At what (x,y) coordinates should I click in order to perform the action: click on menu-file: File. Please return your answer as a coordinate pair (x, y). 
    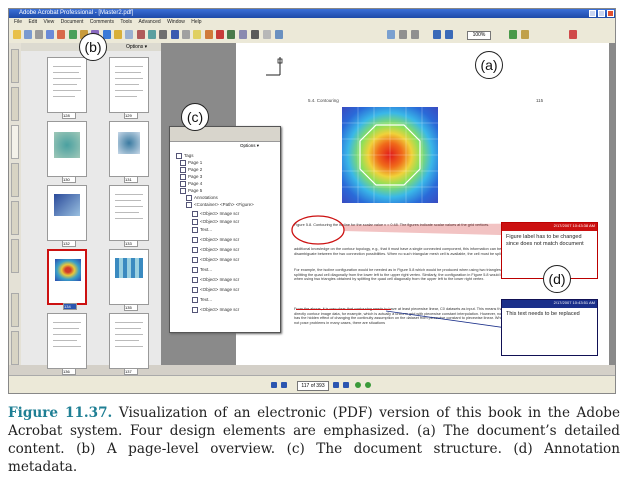
    Looking at the image, I should click on (18, 22).